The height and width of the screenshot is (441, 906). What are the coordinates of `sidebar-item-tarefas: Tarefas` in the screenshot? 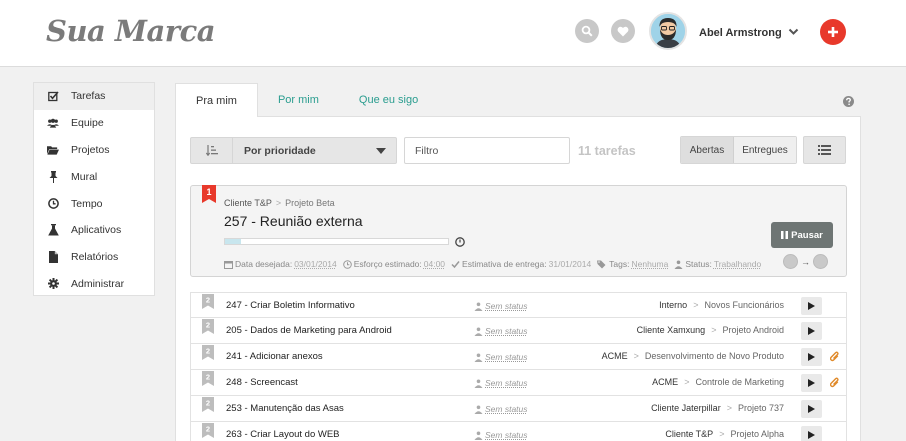 It's located at (94, 96).